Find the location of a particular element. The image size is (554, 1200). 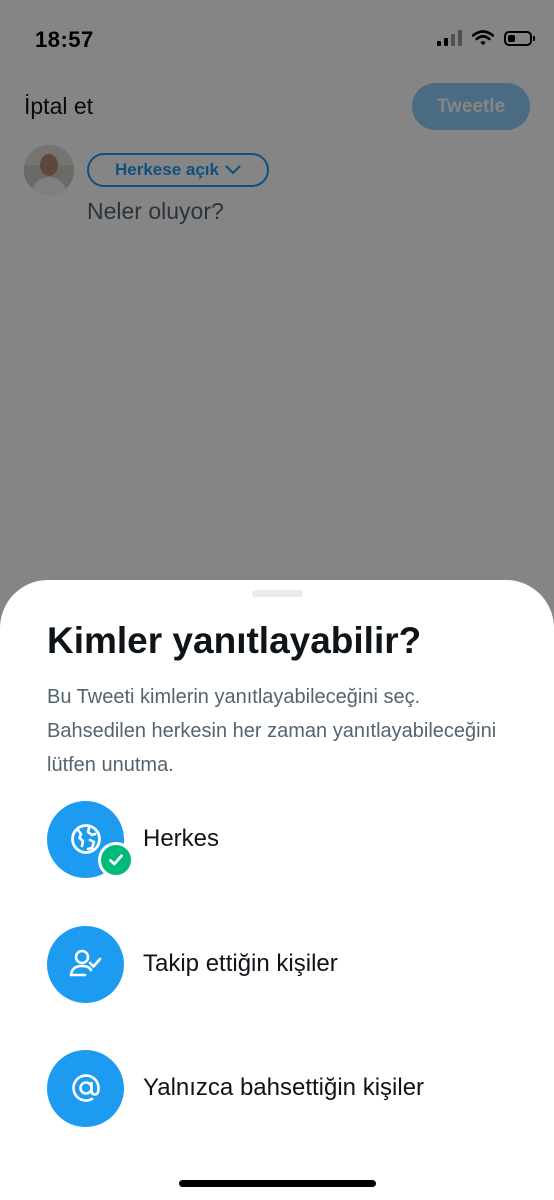

at-sign-icon is located at coordinates (85, 1088).